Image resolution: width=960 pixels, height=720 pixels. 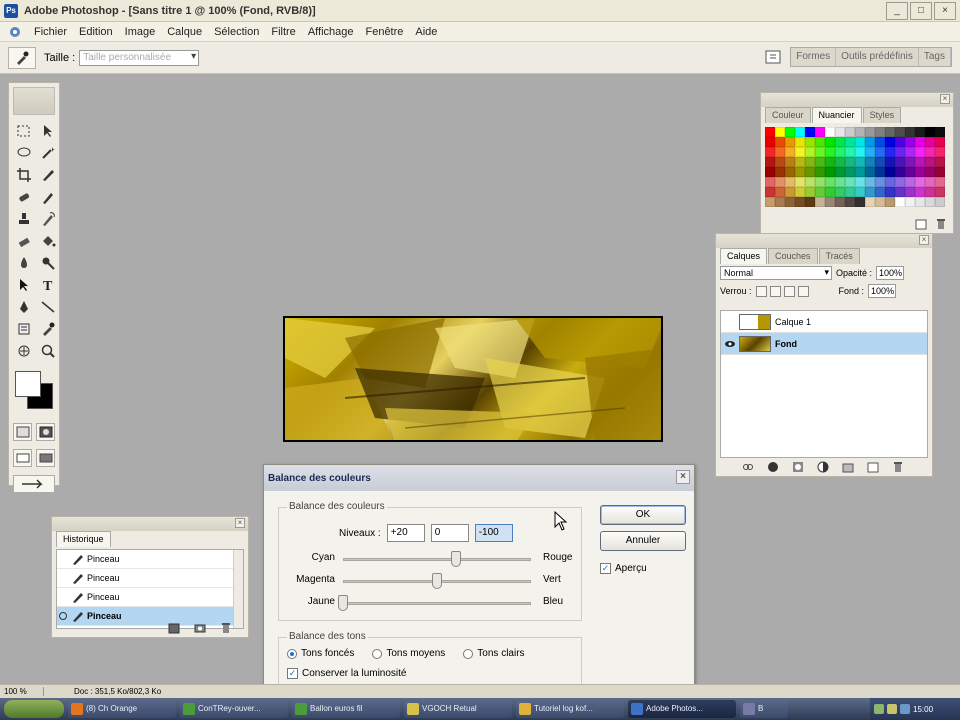 I want to click on menu-fichier: Fichier, so click(x=50, y=32).